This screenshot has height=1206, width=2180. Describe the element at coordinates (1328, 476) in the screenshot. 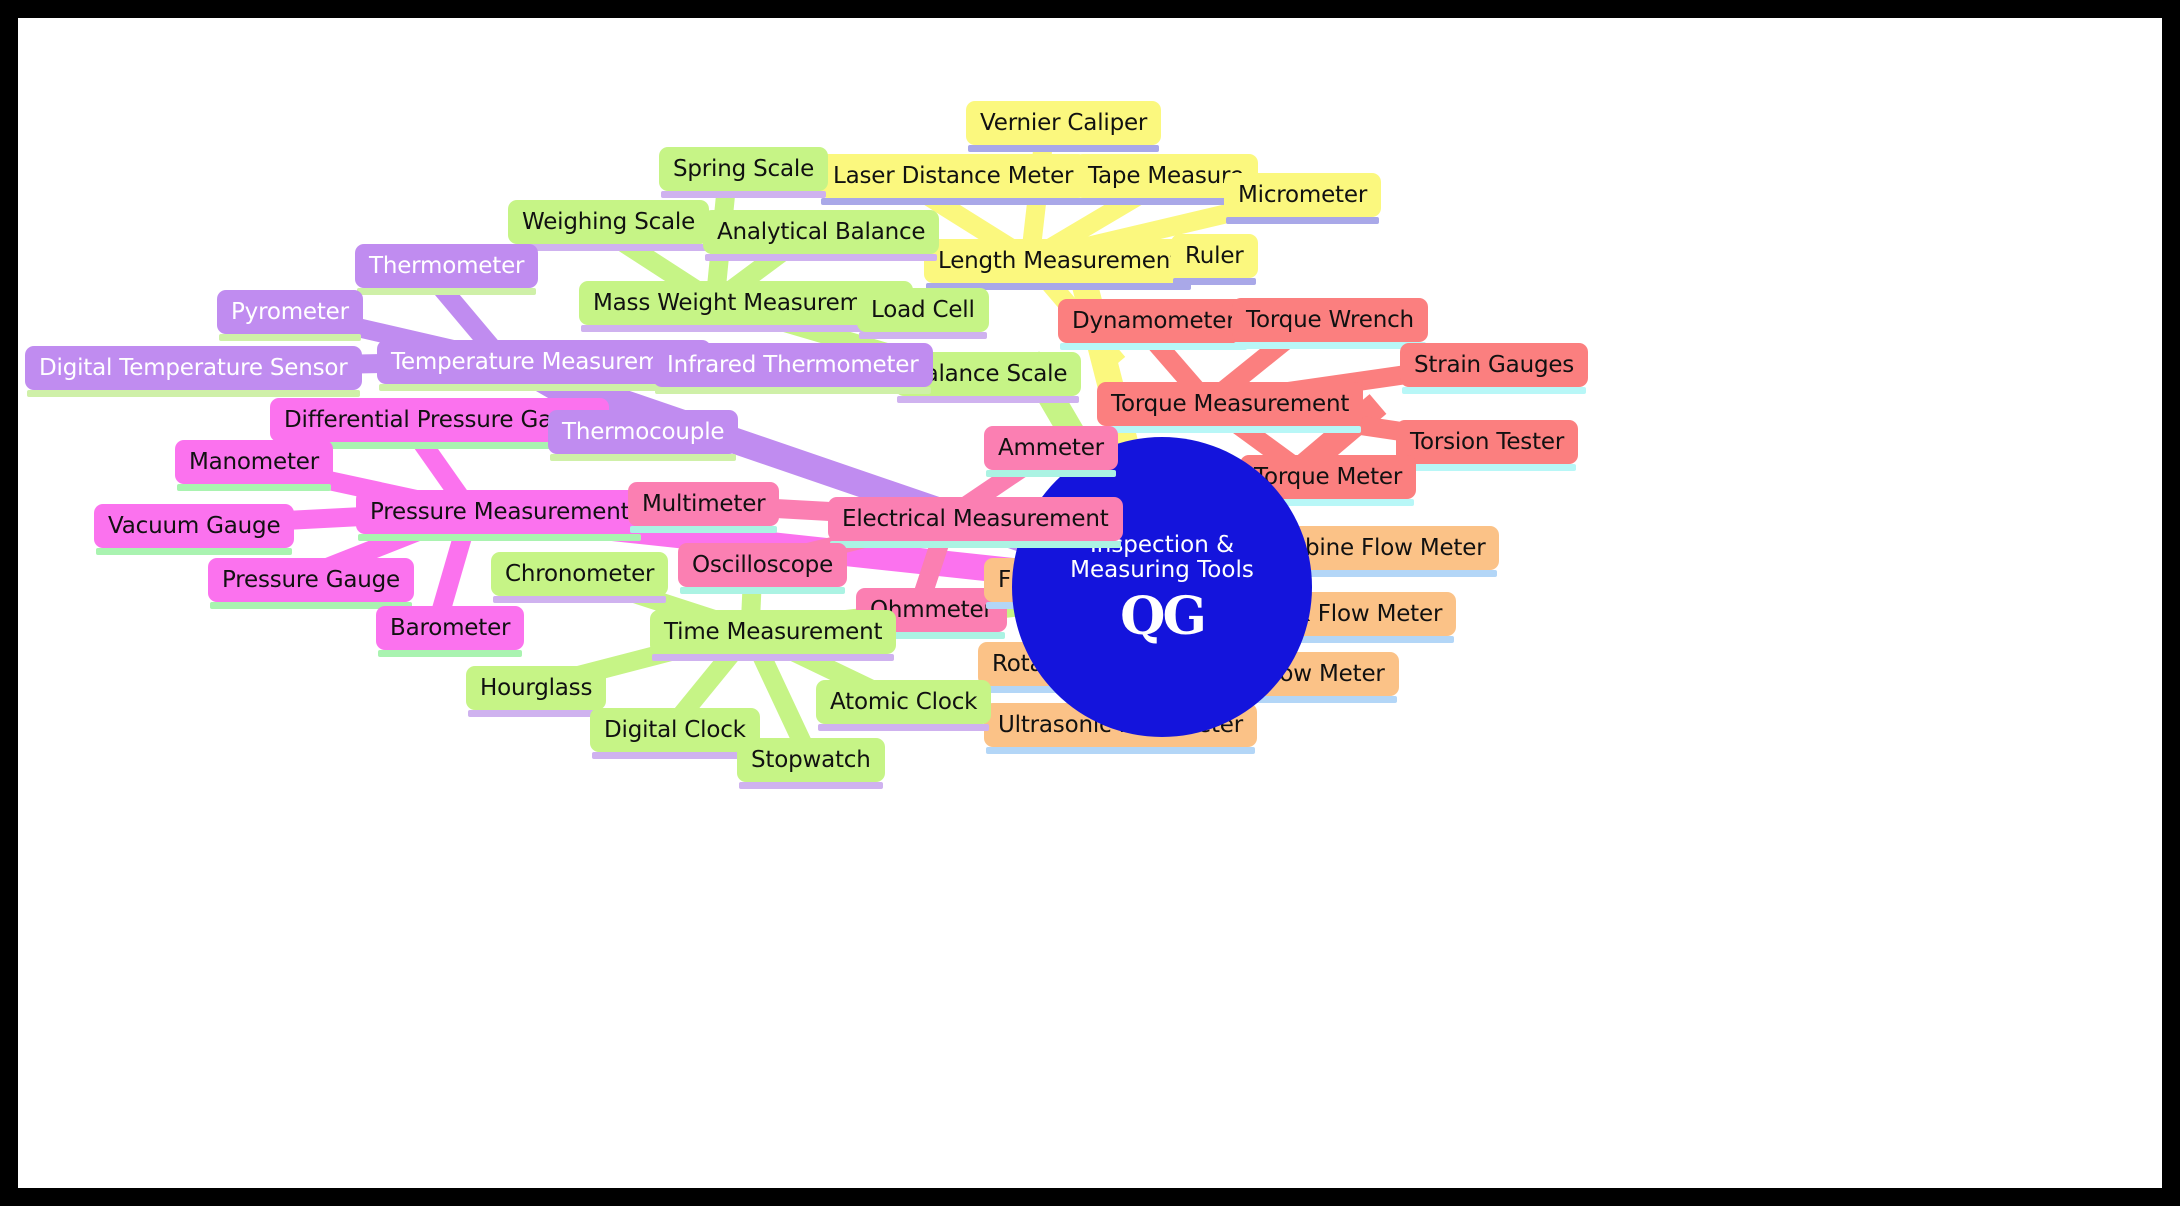

I see `node-label: Torque Meter` at that location.